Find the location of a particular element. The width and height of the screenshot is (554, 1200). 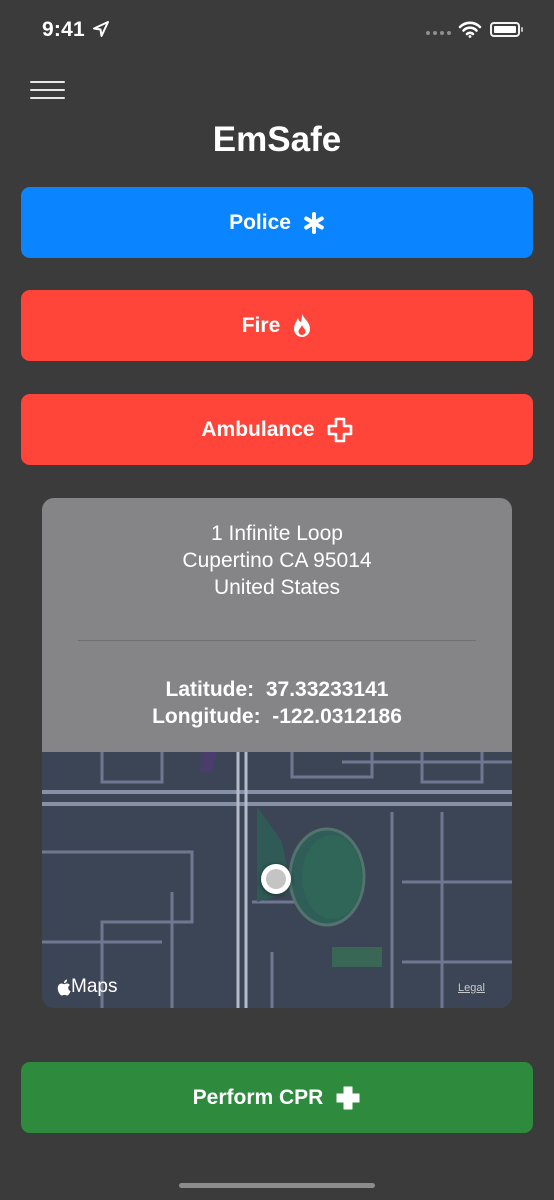

ambulance-button: Ambulance is located at coordinates (277, 429).